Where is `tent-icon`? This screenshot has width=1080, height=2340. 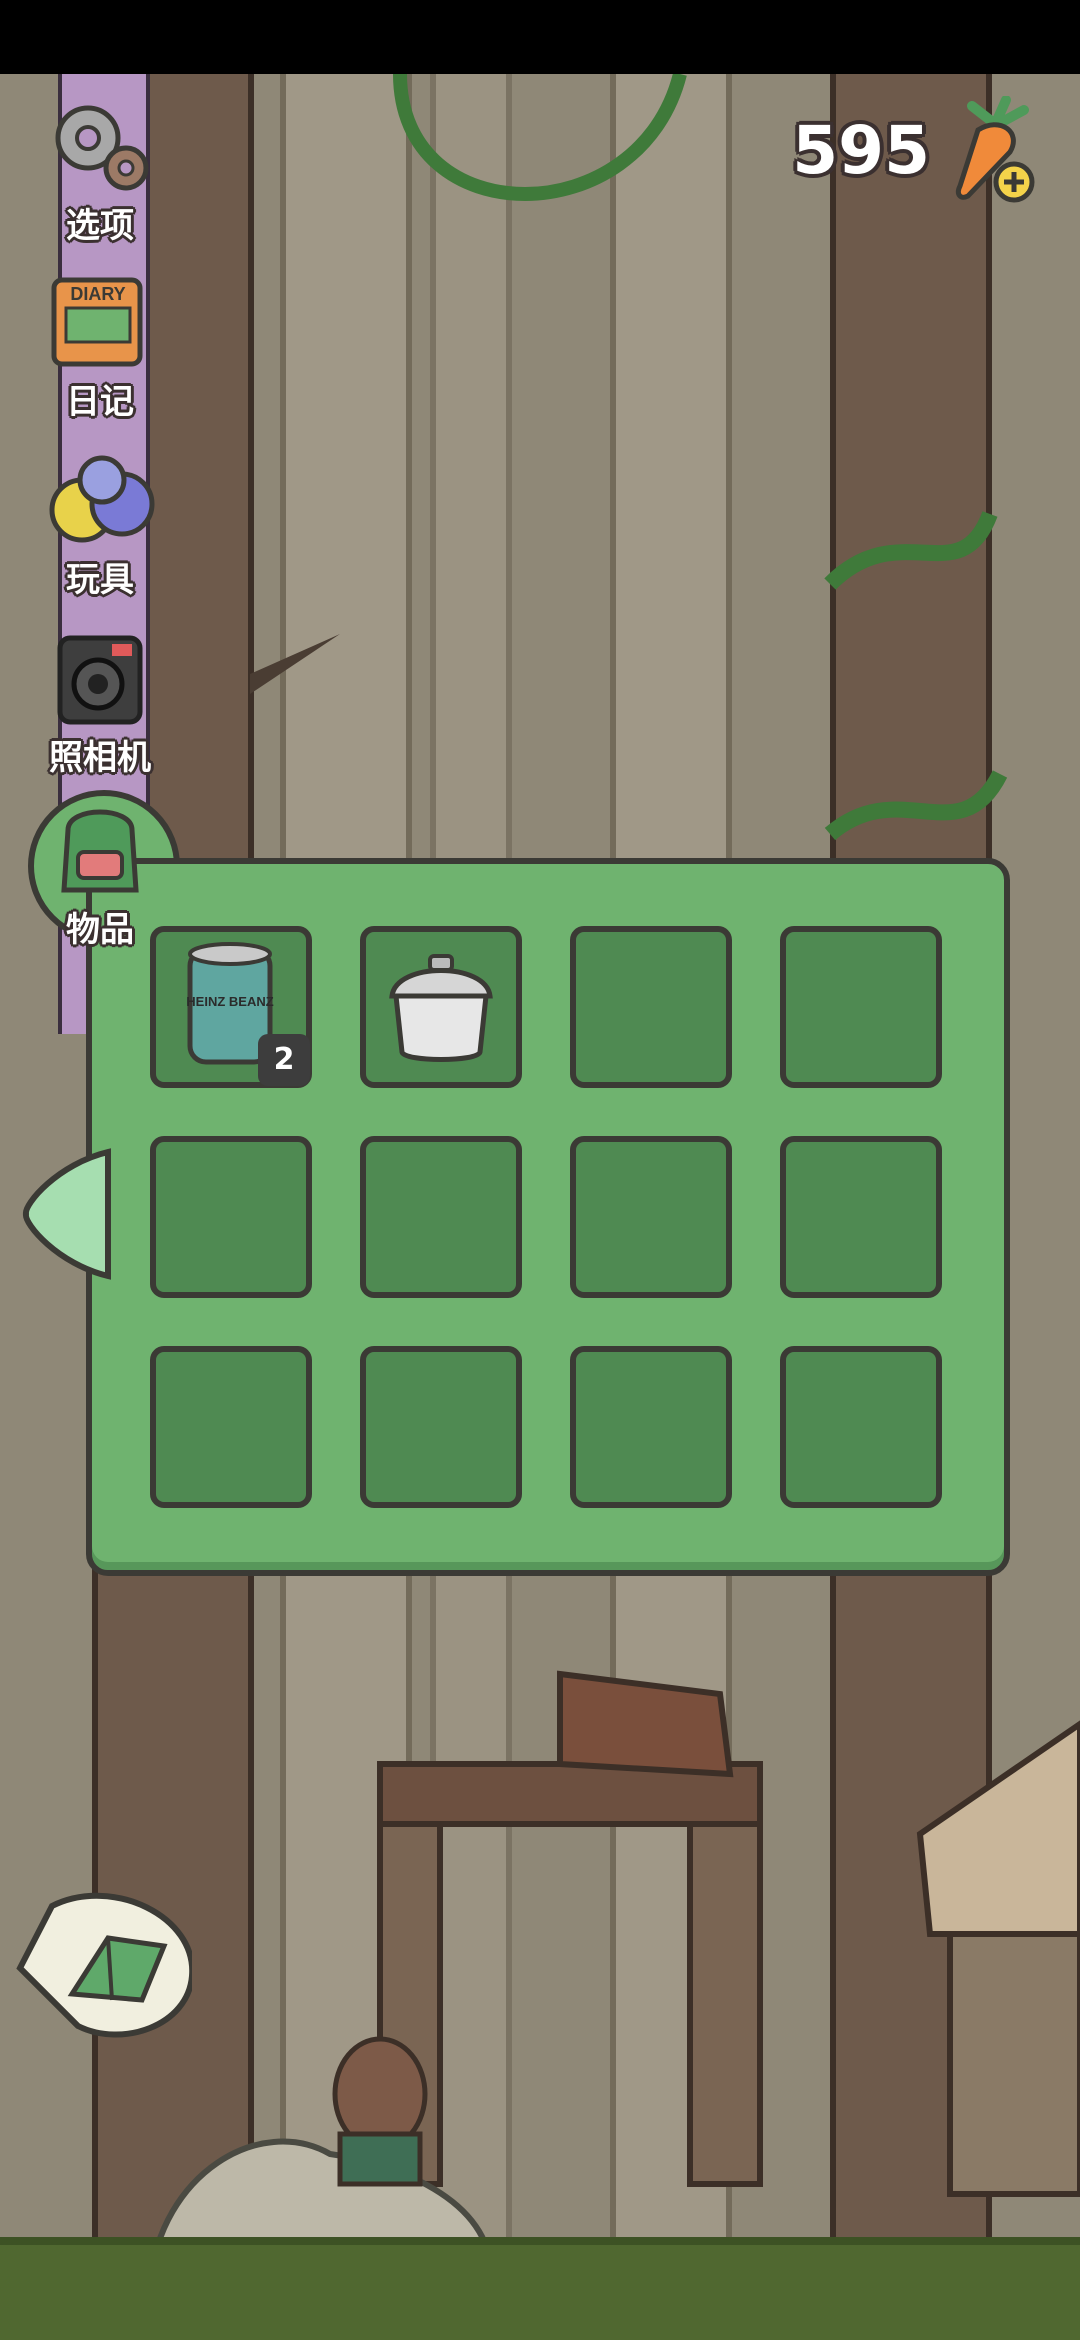
tent-icon is located at coordinates (102, 1961).